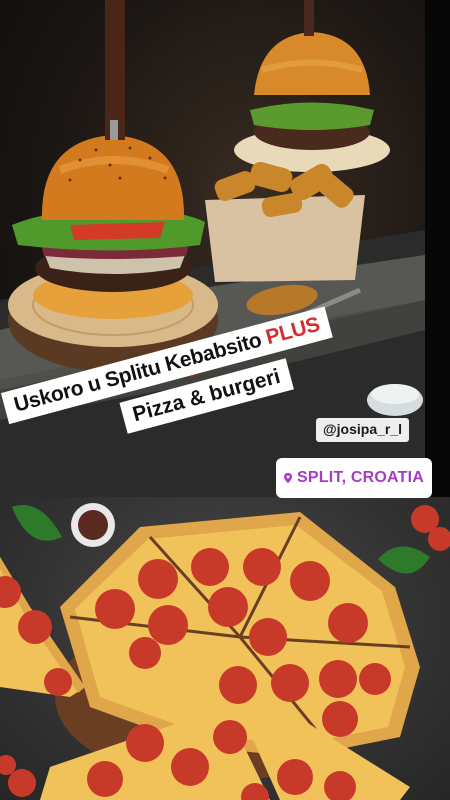 The width and height of the screenshot is (450, 800). I want to click on mention-sticker: @josipa_r_l, so click(363, 430).